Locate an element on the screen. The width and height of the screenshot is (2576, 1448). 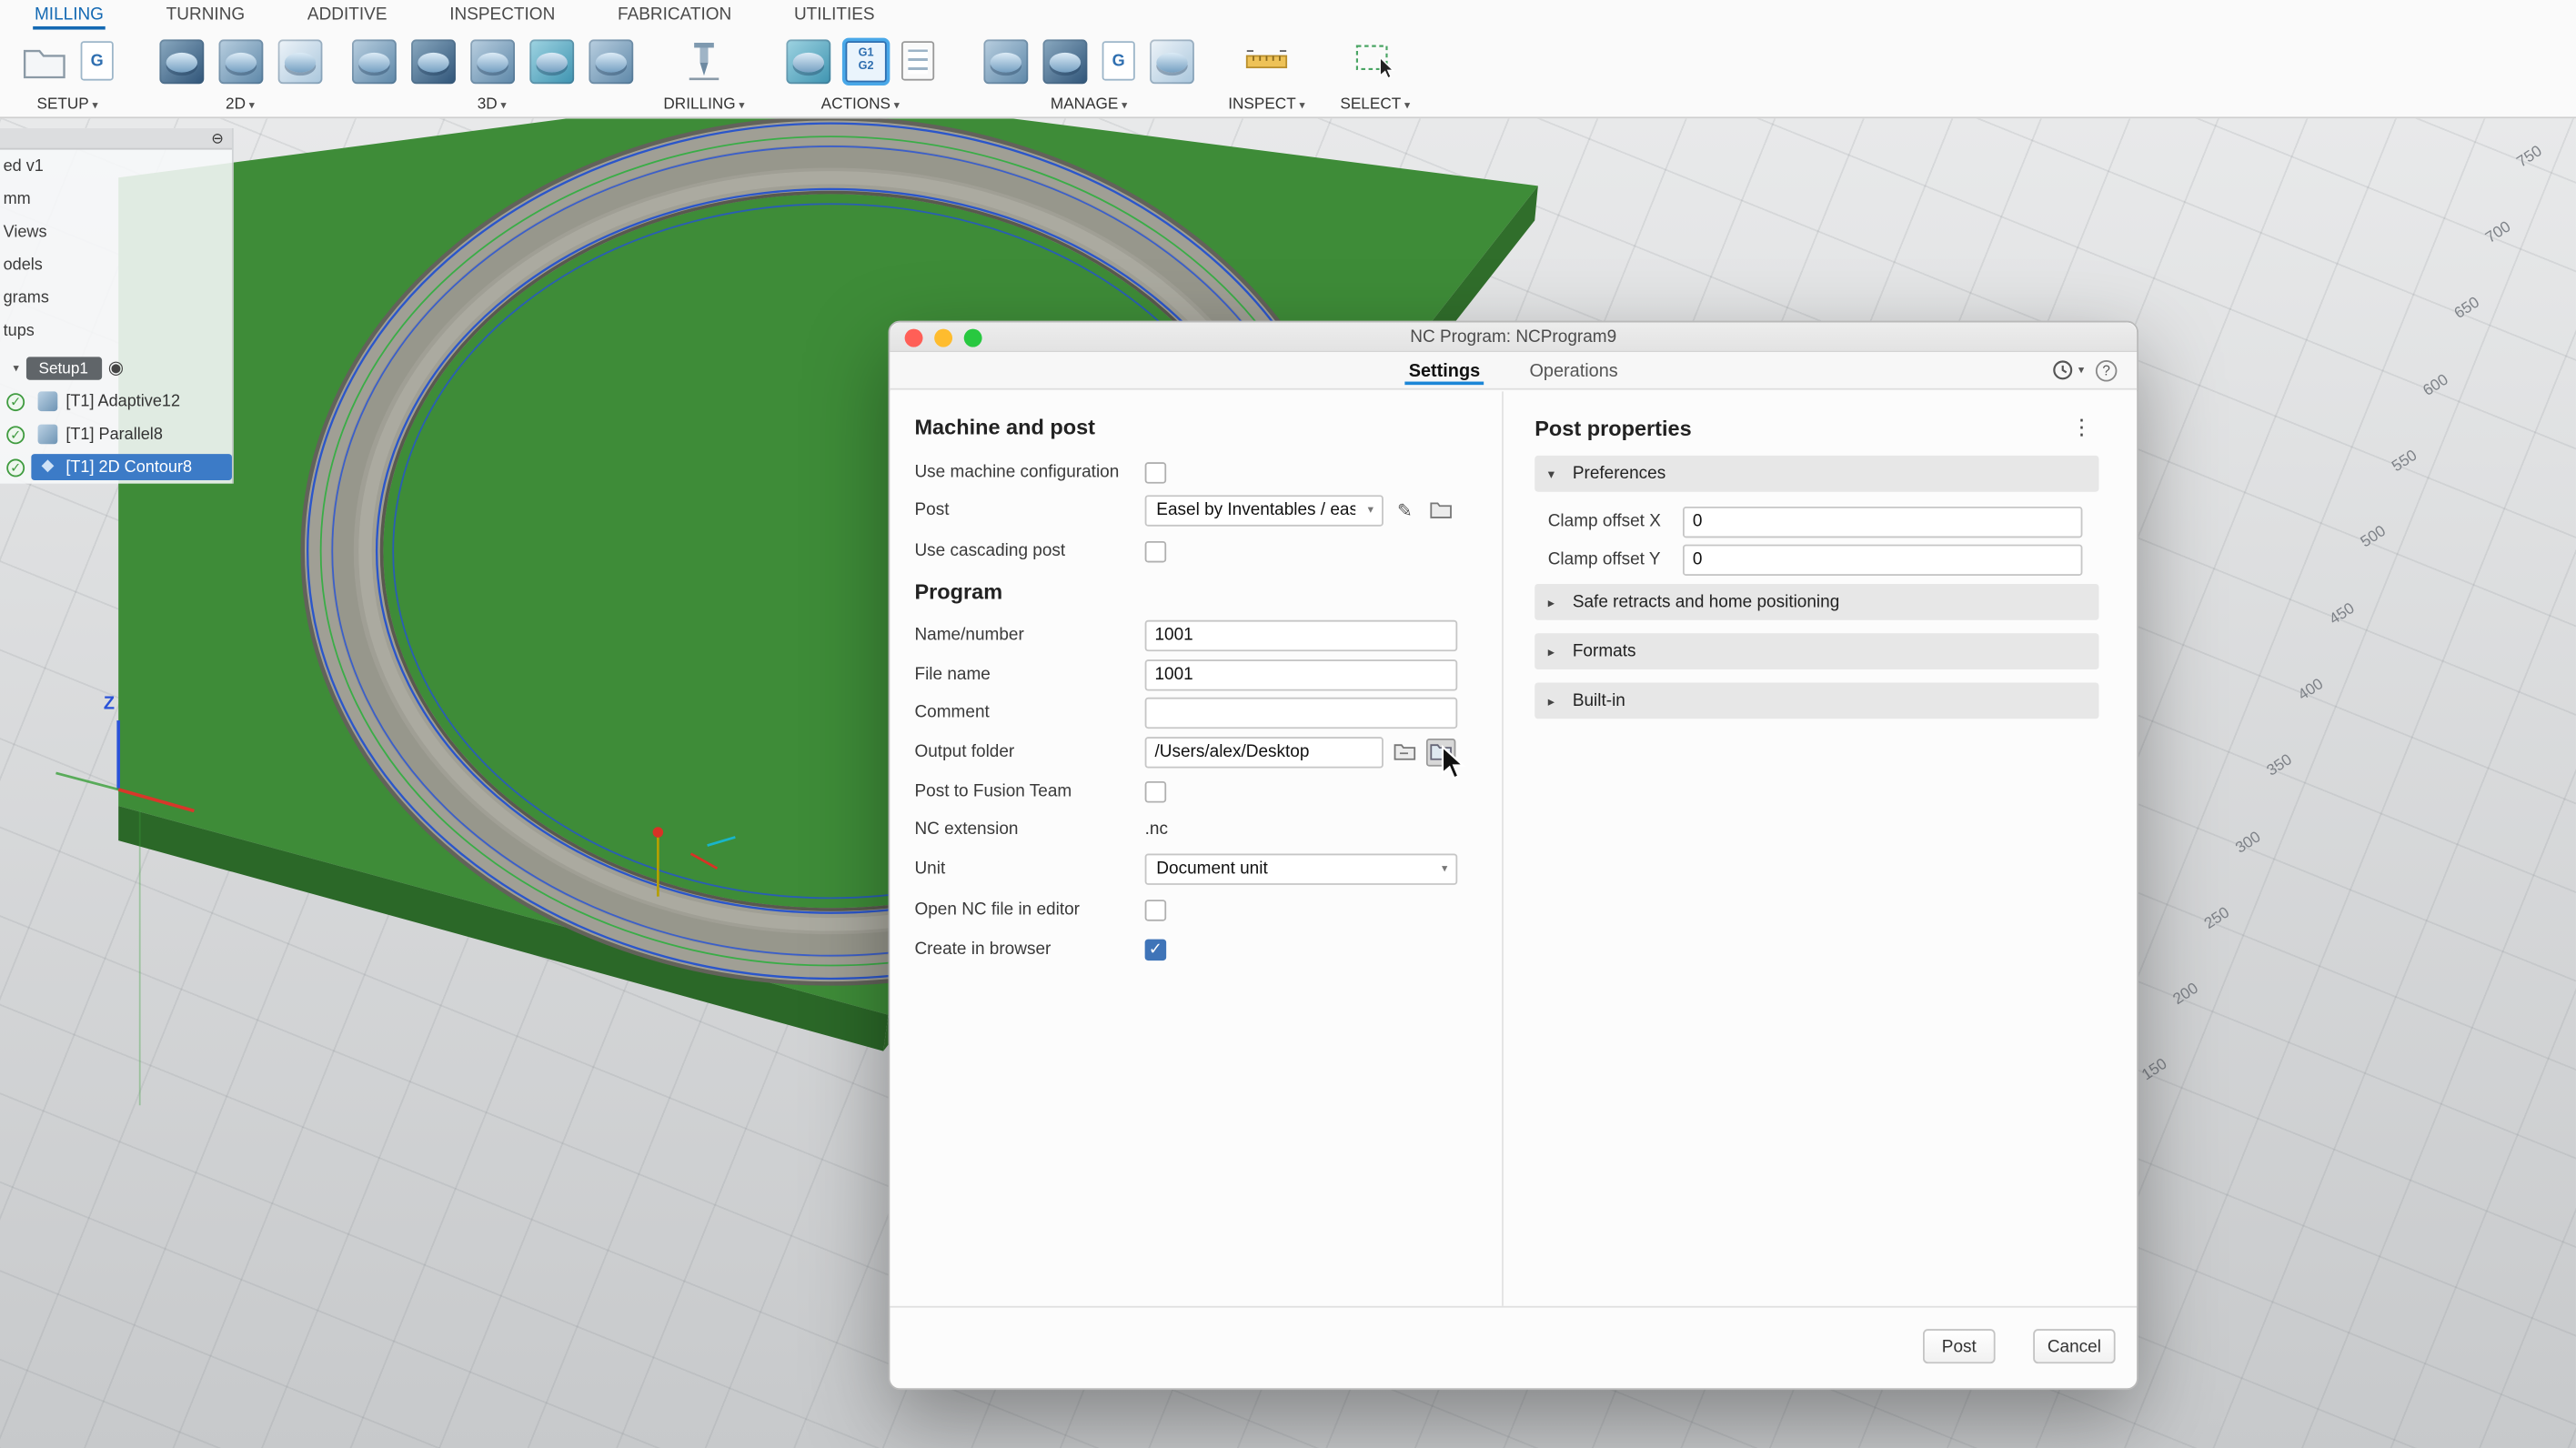
tab-settings: Settings is located at coordinates (1444, 371).